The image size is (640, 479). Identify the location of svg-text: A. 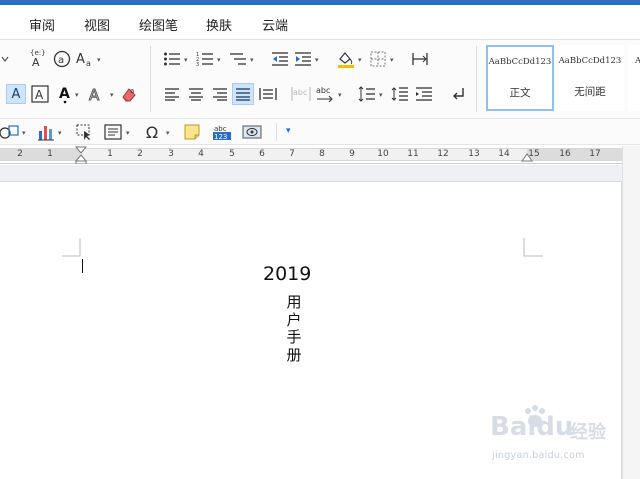
(64, 94).